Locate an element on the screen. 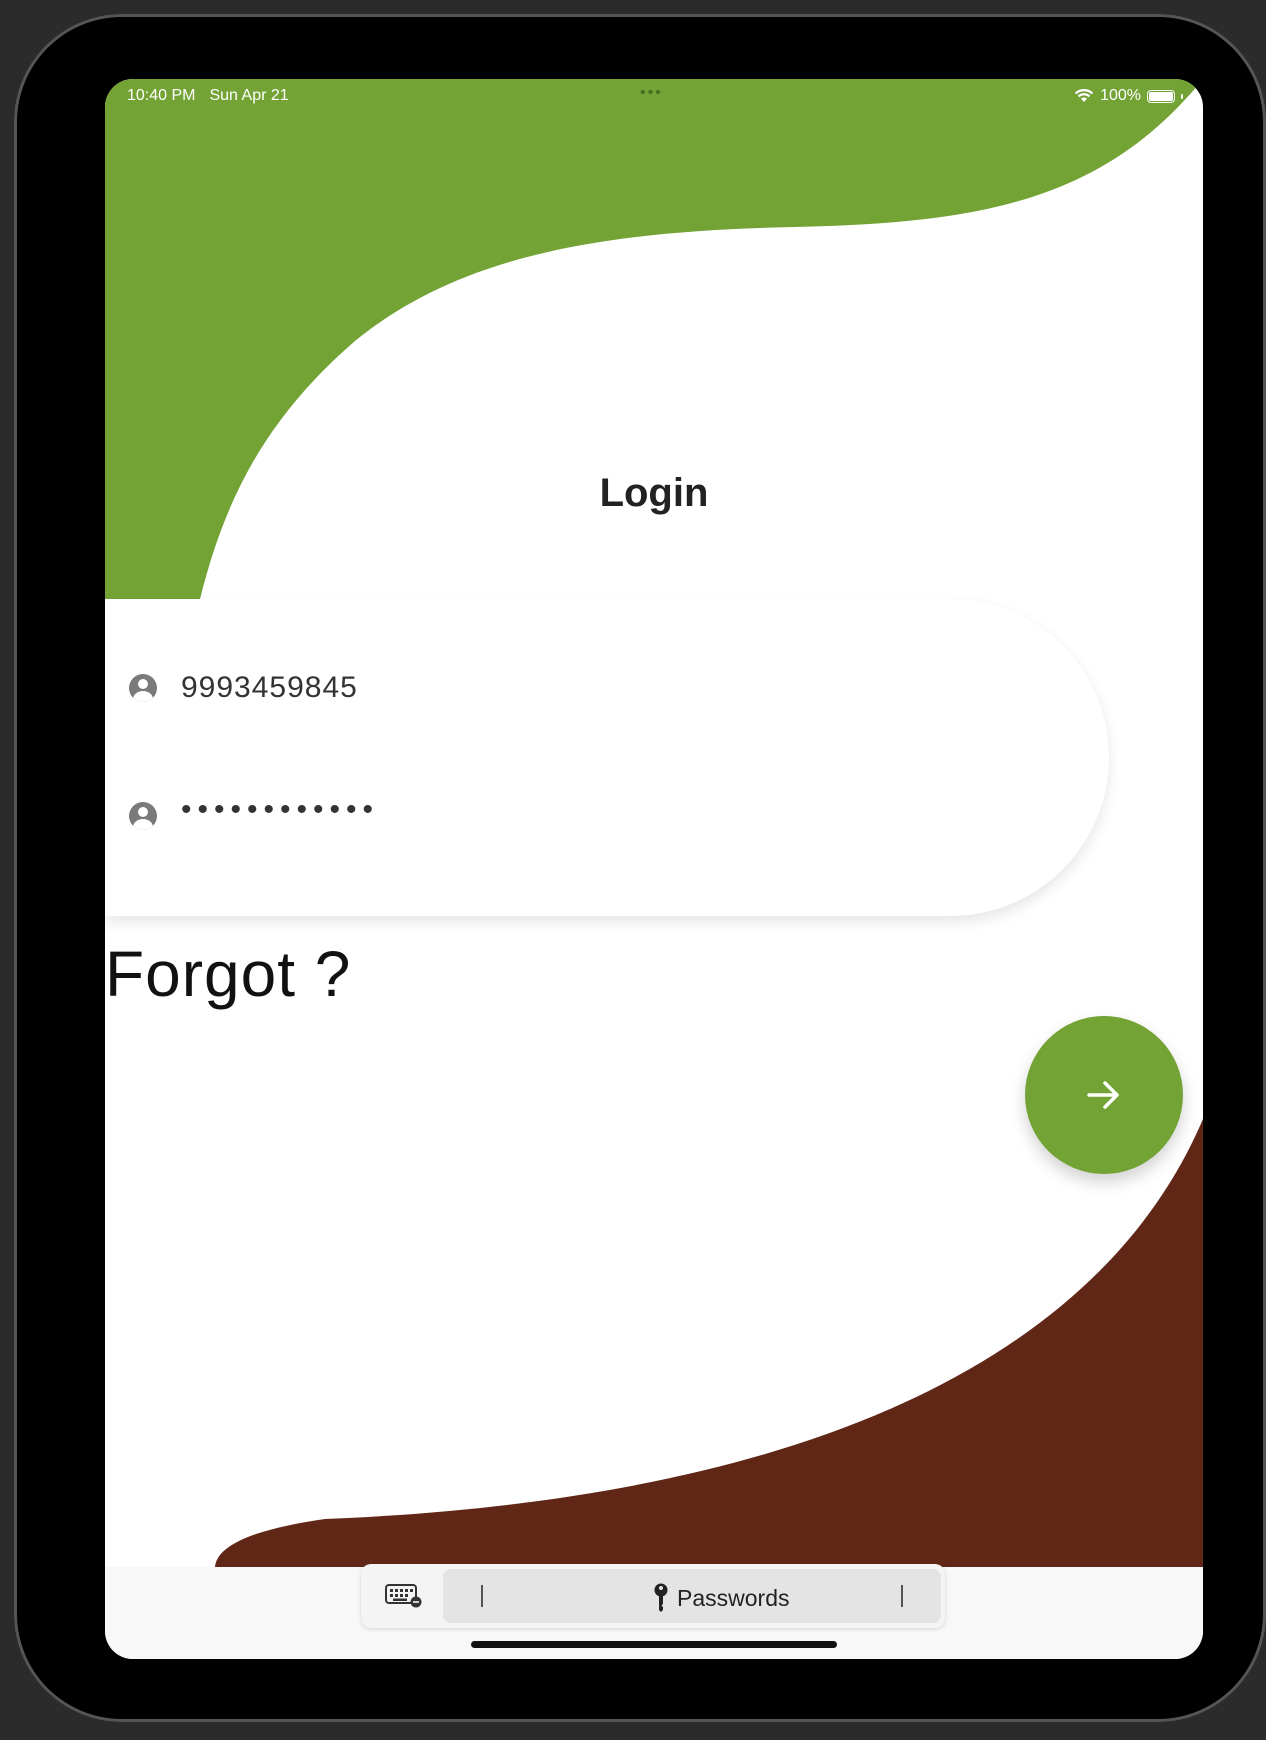 The image size is (1266, 1740). key-icon is located at coordinates (661, 1597).